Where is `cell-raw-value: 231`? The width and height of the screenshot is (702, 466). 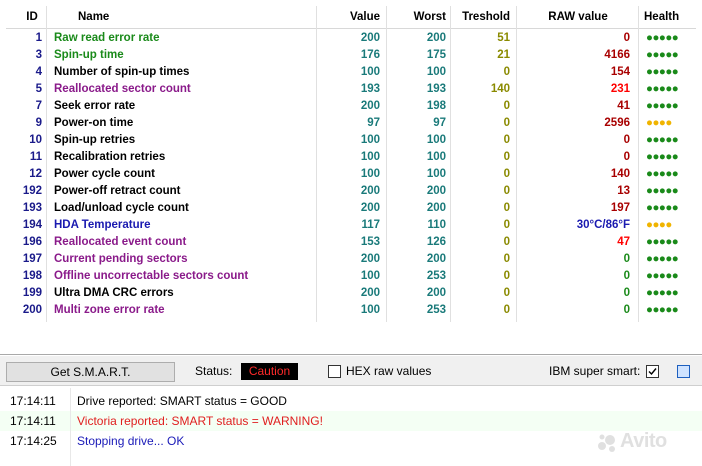 cell-raw-value: 231 is located at coordinates (620, 89).